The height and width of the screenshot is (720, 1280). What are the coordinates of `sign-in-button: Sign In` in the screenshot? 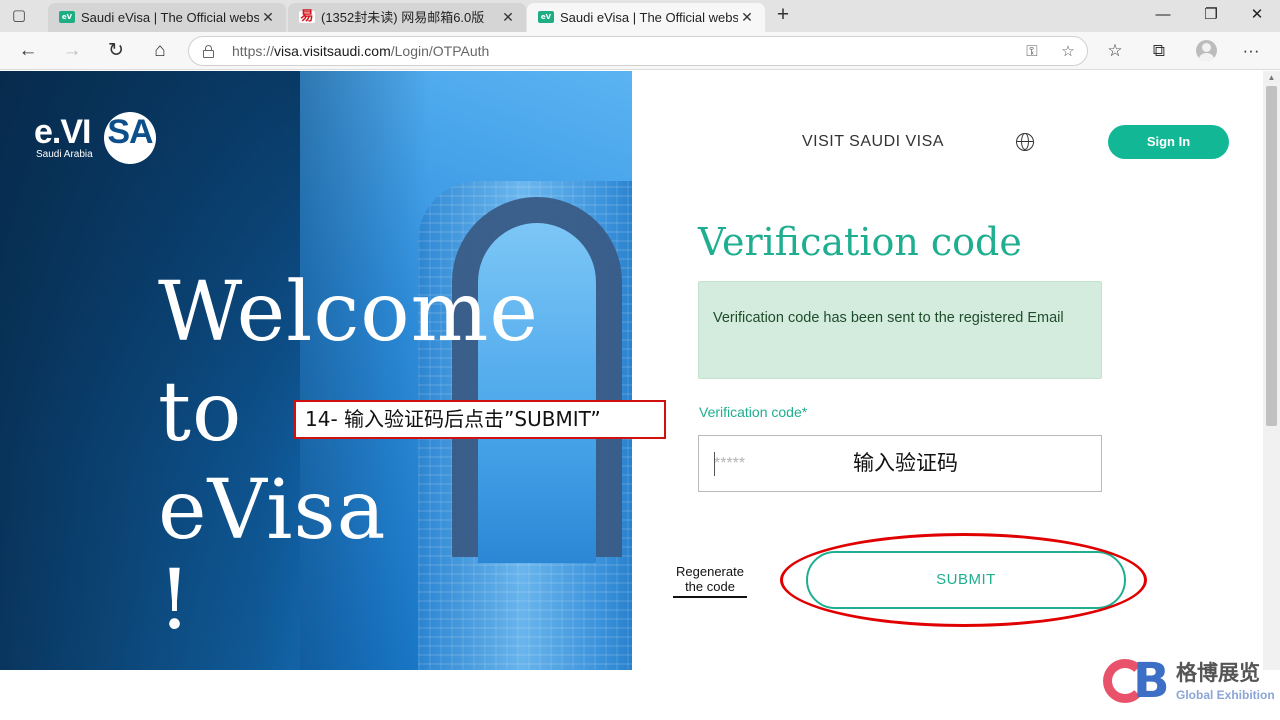 It's located at (1168, 142).